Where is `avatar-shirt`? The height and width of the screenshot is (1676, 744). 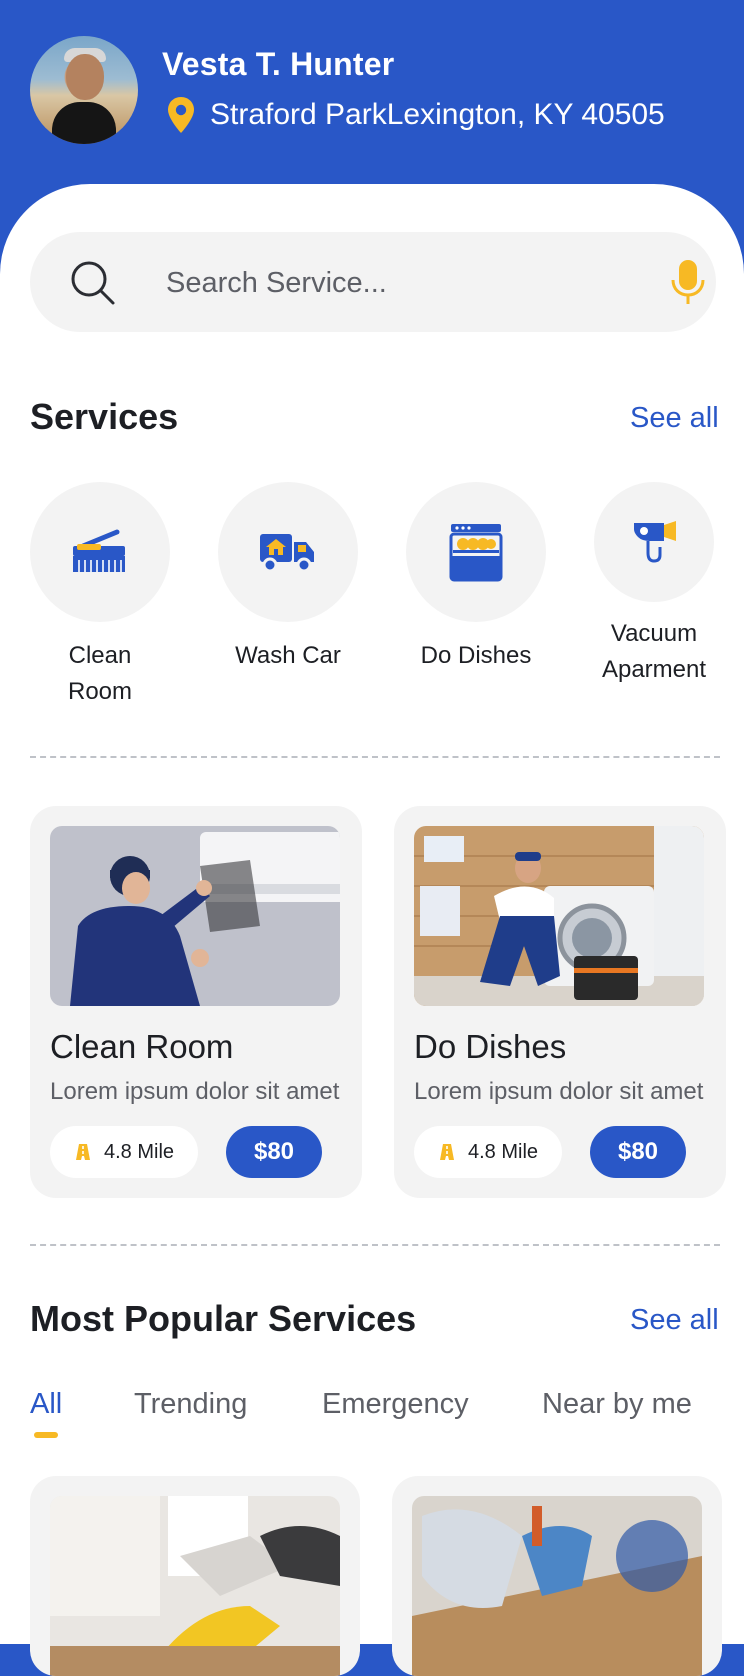 avatar-shirt is located at coordinates (84, 123).